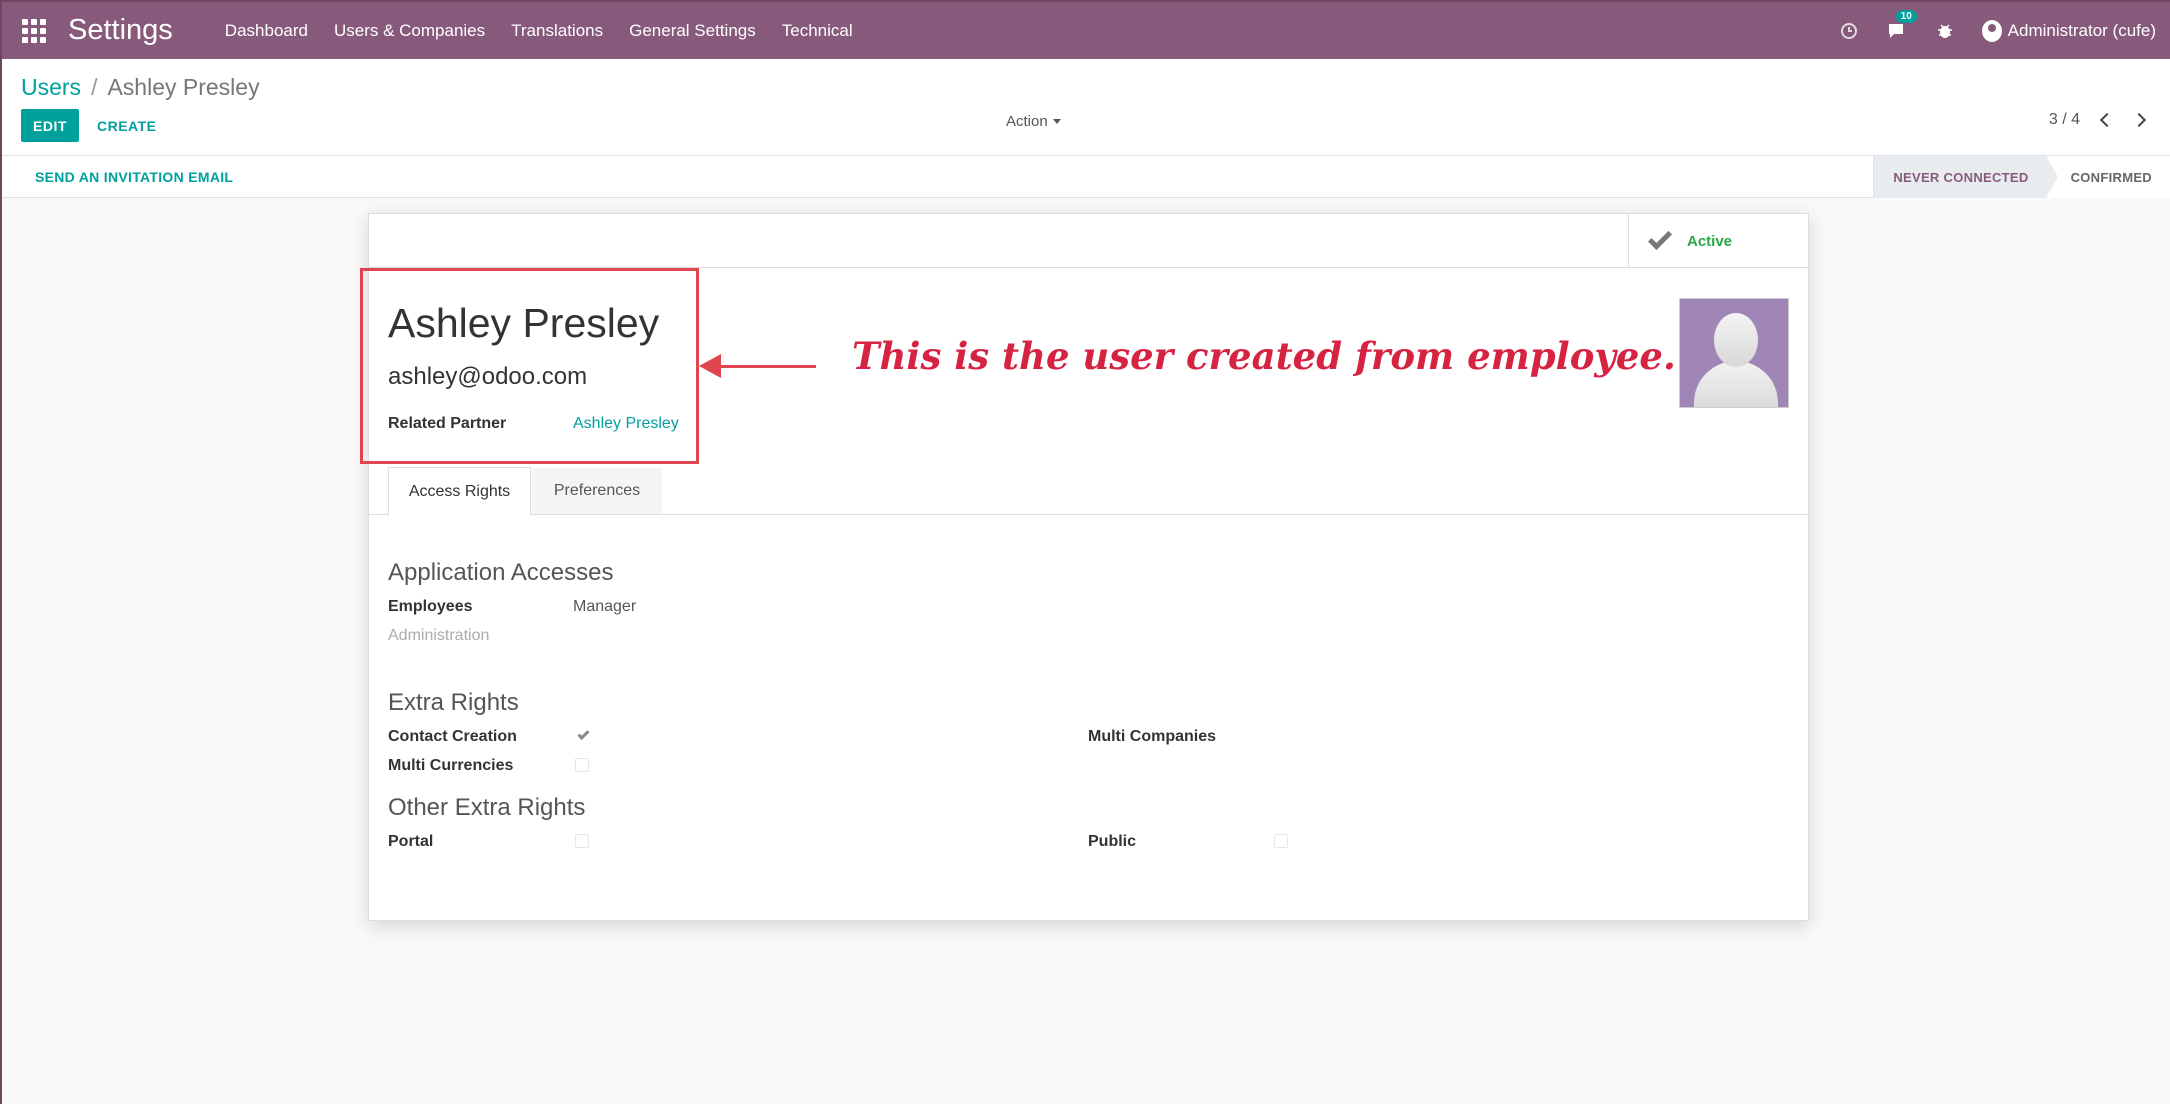 This screenshot has height=1104, width=2170. Describe the element at coordinates (2139, 120) in the screenshot. I see `chevron-right-icon` at that location.